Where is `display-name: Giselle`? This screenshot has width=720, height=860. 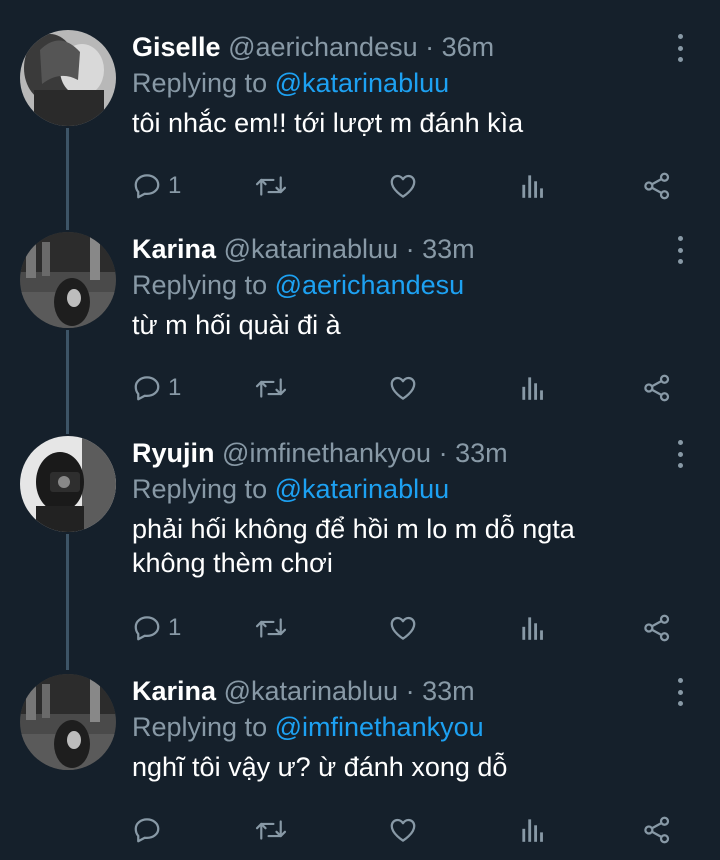
display-name: Giselle is located at coordinates (176, 47).